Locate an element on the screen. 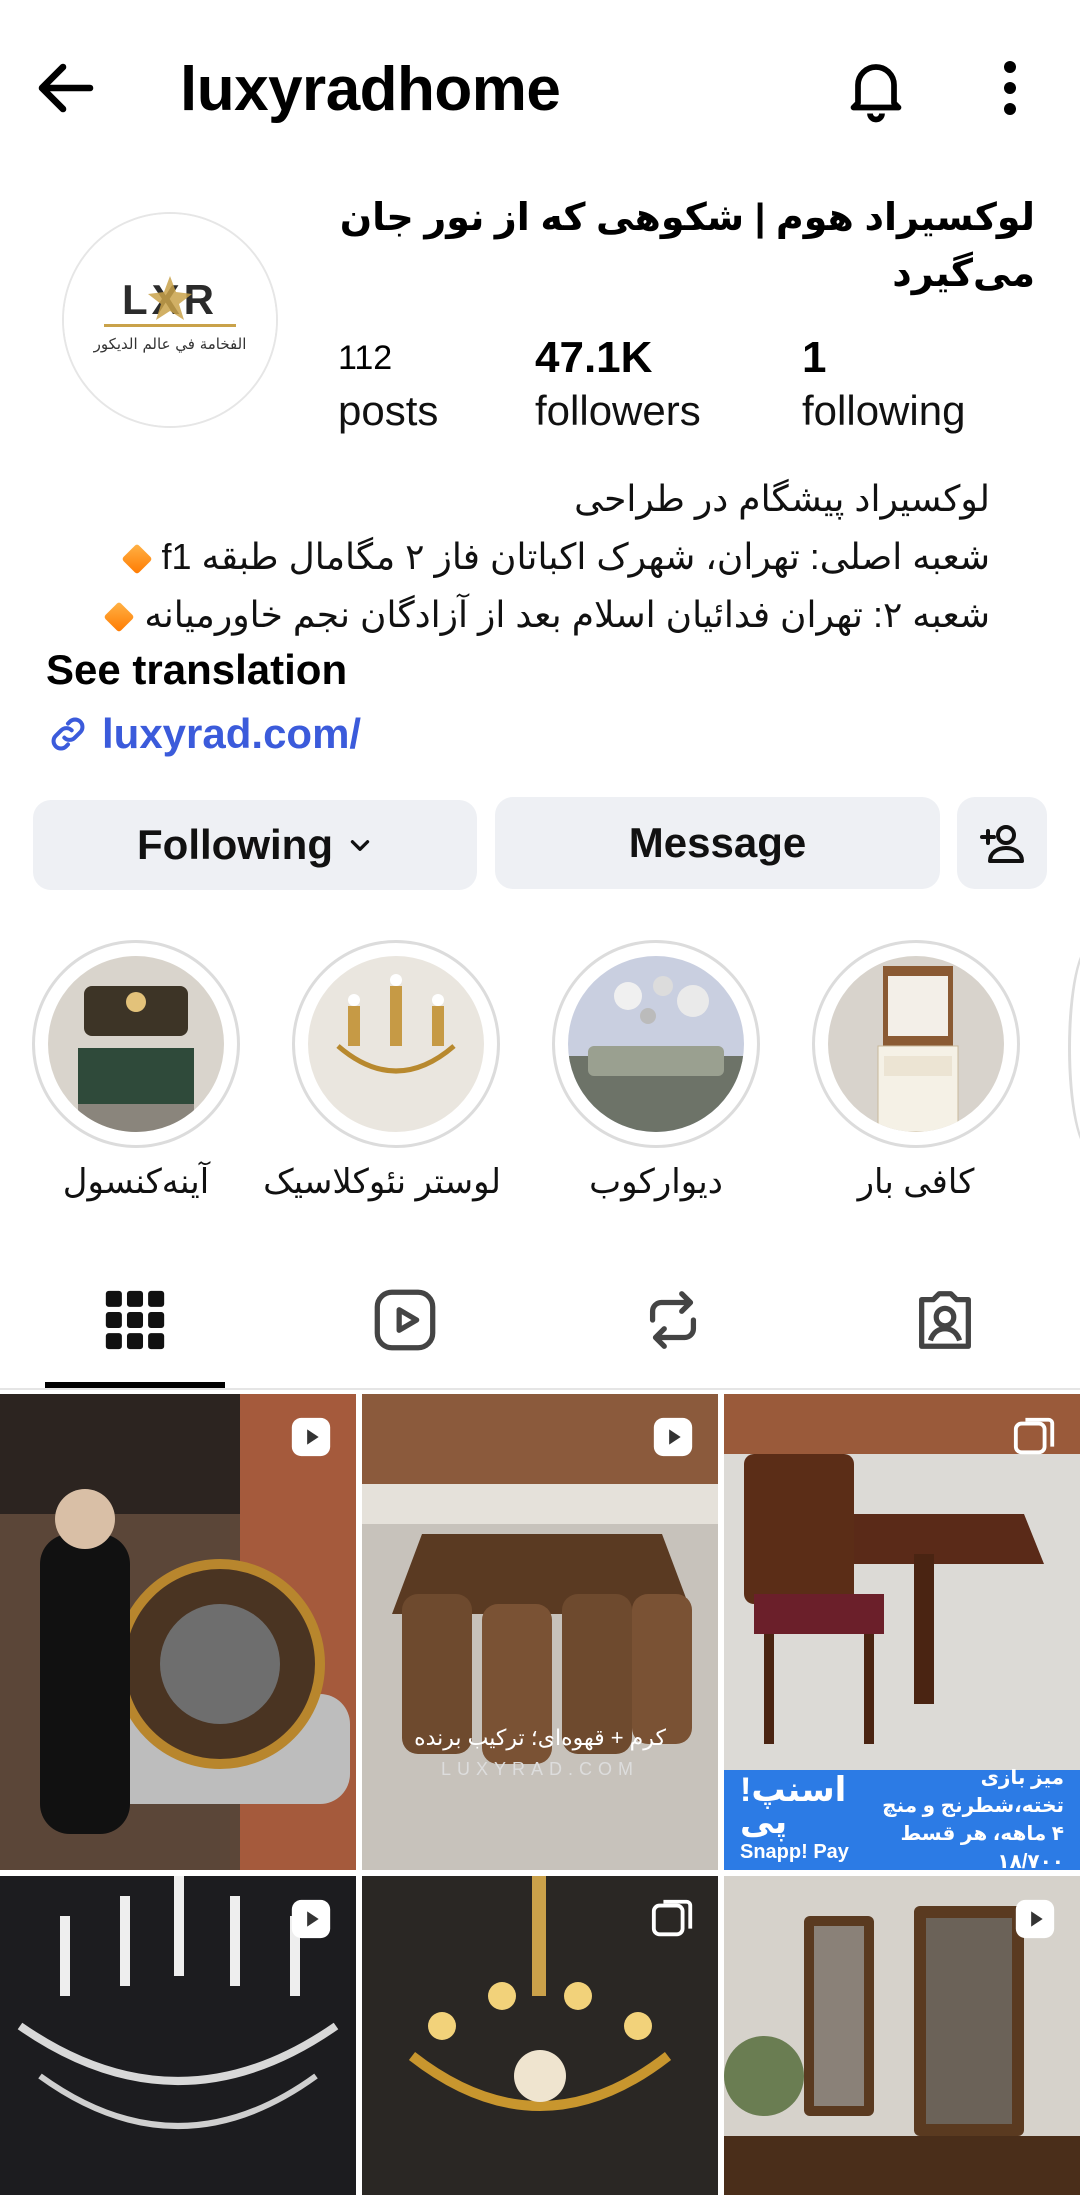  repost-icon is located at coordinates (673, 1320).